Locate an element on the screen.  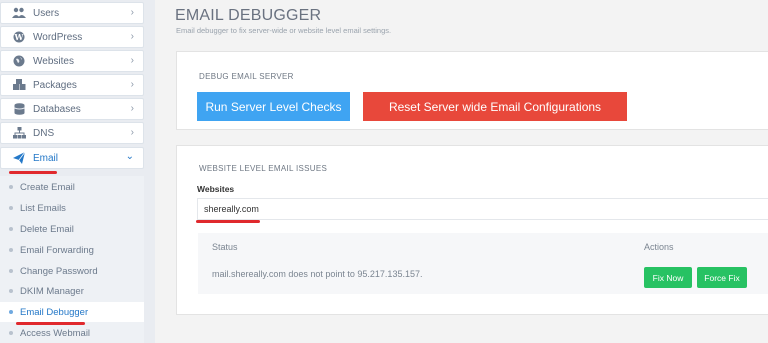
chevron-down-icon: ⌄ is located at coordinates (129, 156).